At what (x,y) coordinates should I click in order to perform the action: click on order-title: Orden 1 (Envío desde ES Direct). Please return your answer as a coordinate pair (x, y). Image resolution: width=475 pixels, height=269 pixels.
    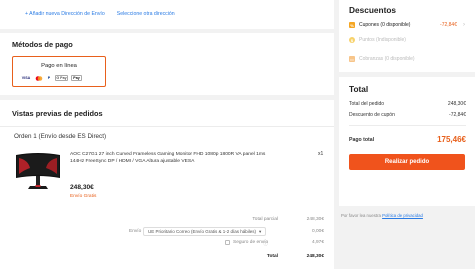
    Looking at the image, I should click on (60, 136).